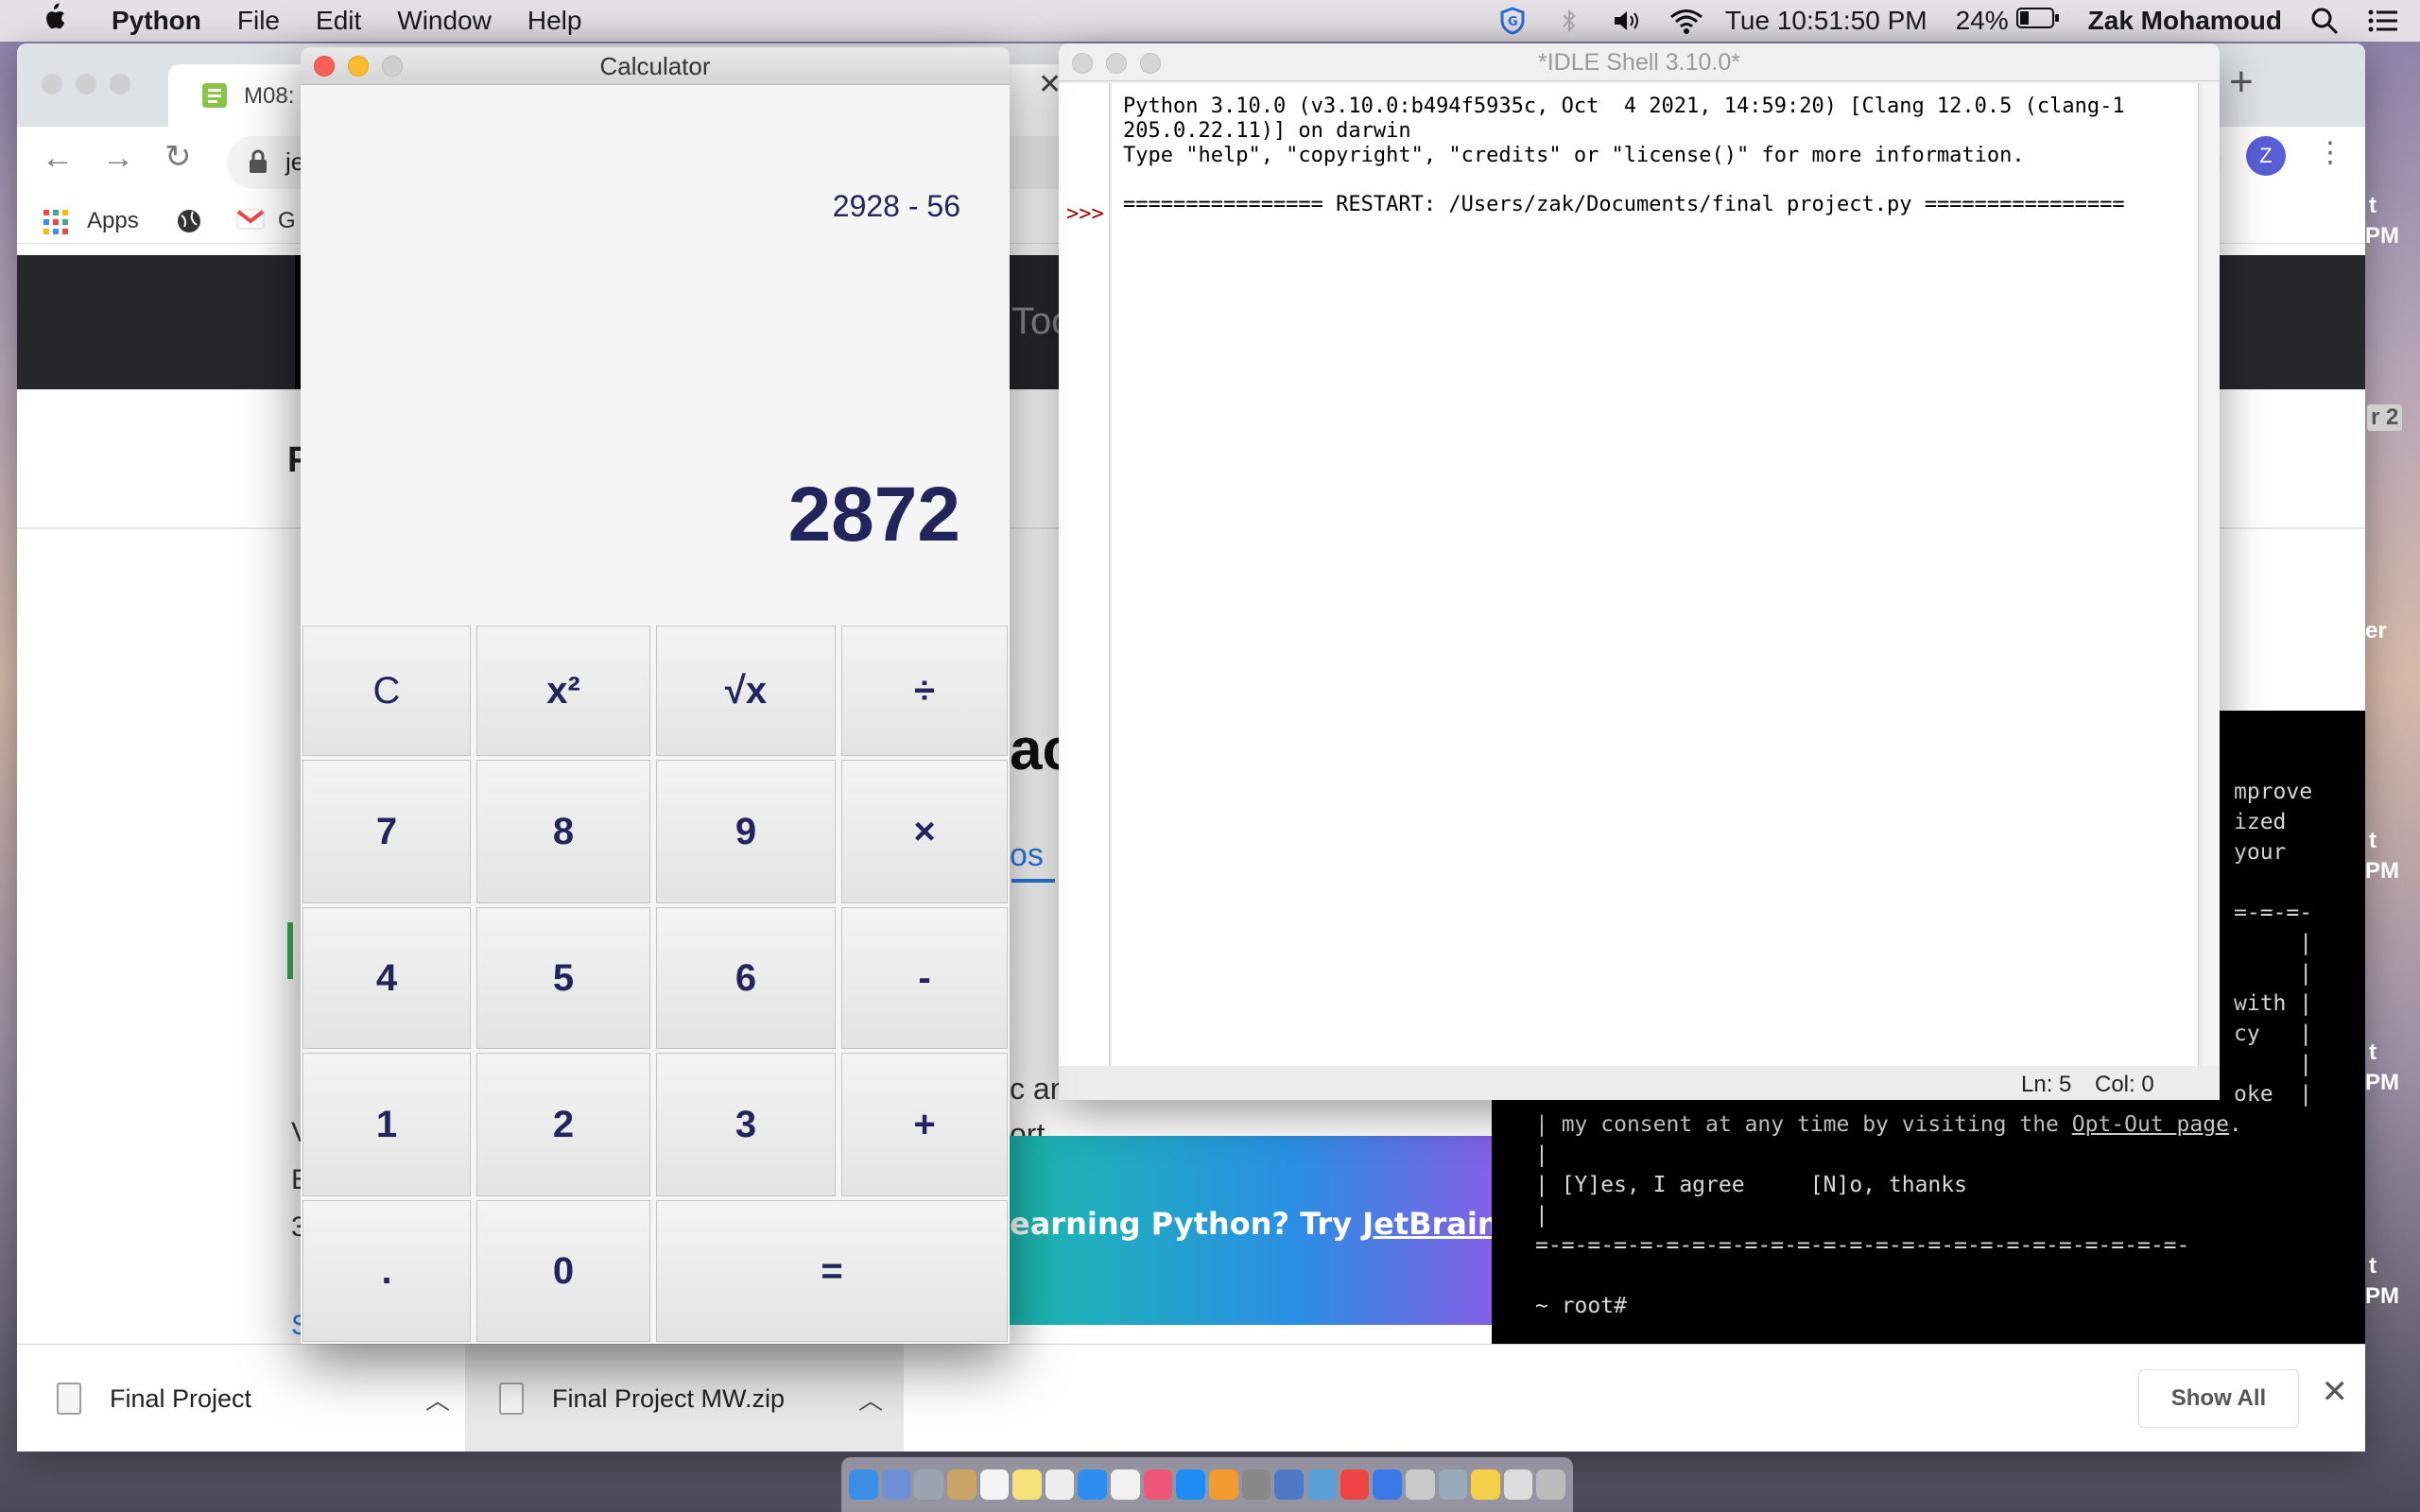 Image resolution: width=2420 pixels, height=1512 pixels. I want to click on status-line: Ln: 5, so click(2047, 1084).